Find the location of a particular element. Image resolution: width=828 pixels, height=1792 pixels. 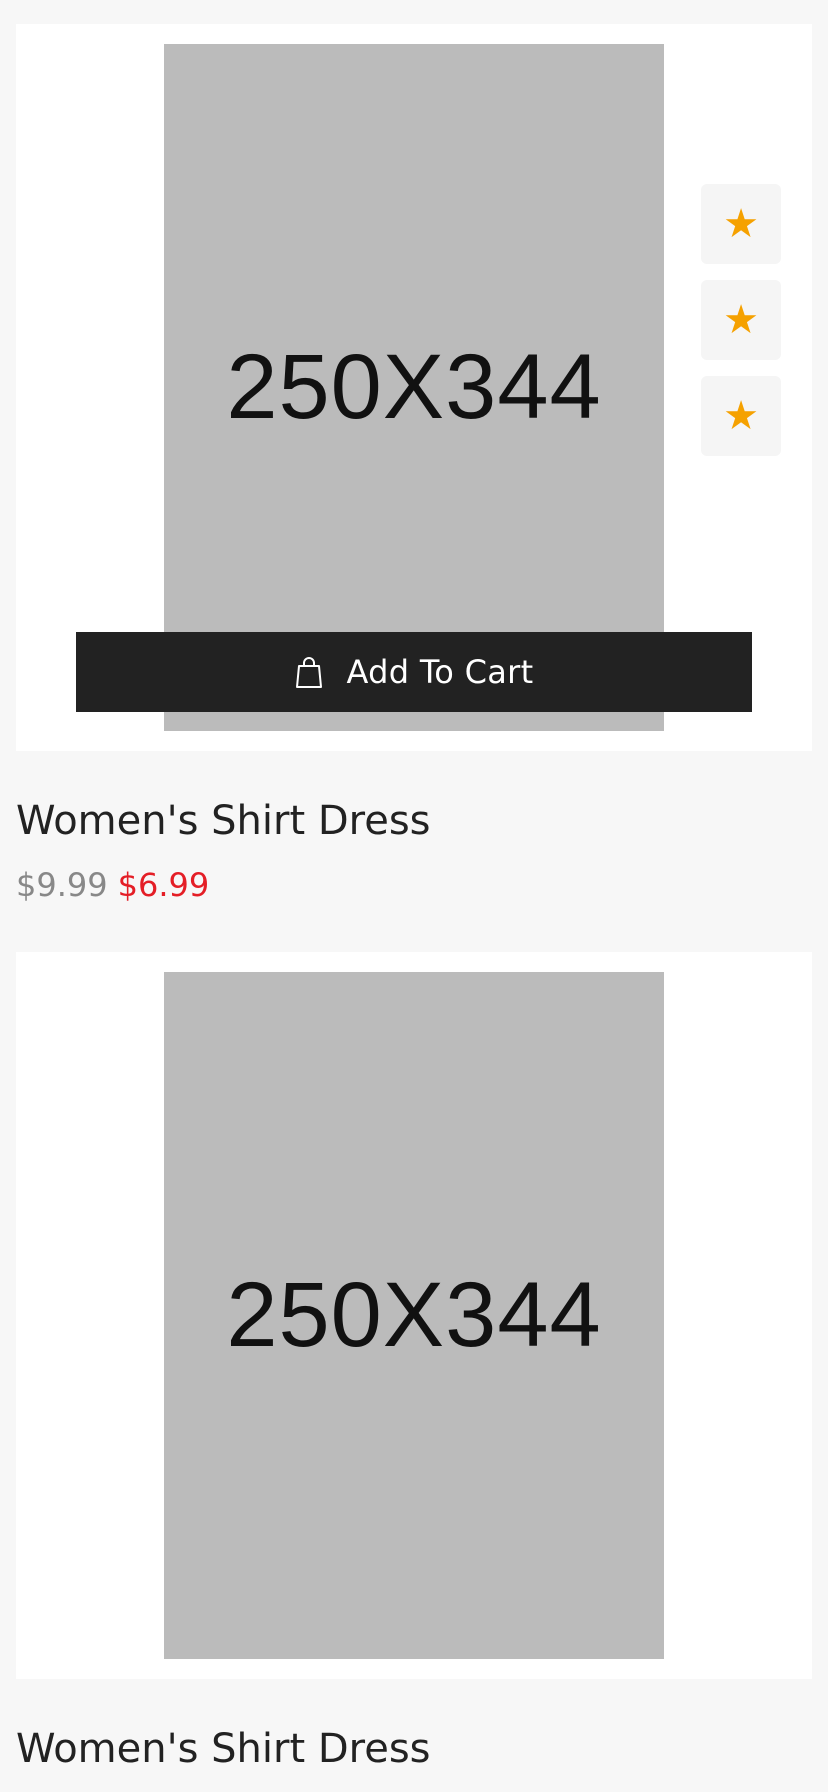

product-price: $9.99 $6.99 is located at coordinates (112, 885).